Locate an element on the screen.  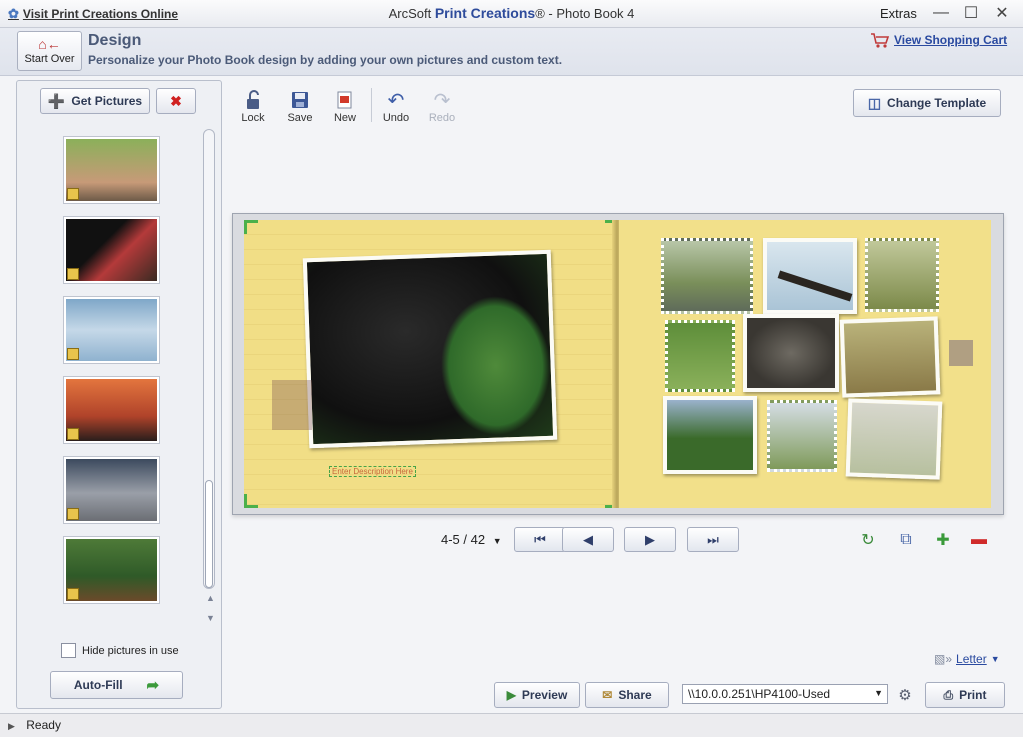
extras-menu: Extras is located at coordinates (898, 13).